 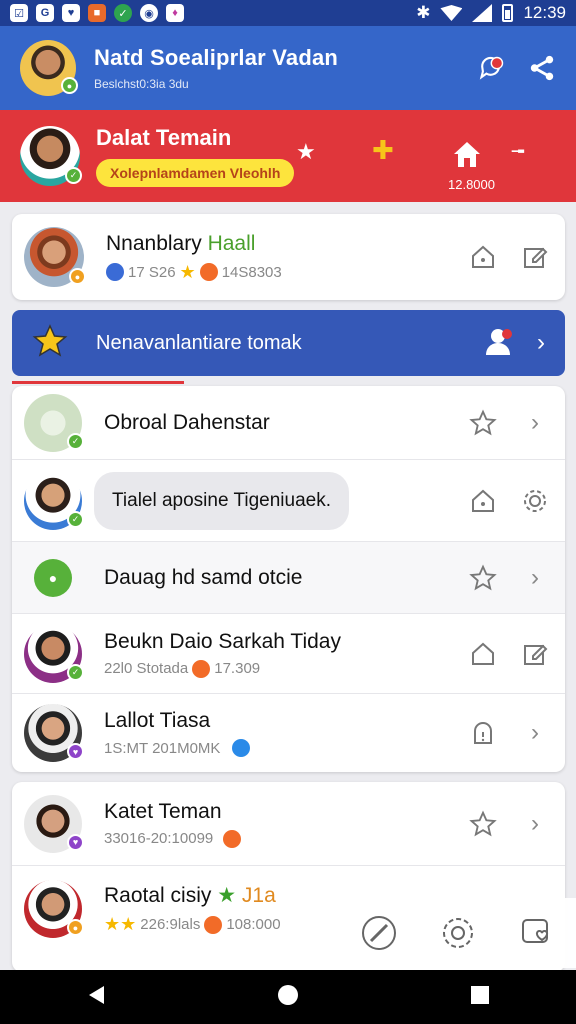 I want to click on banner-title: Dalat Temain, so click(x=164, y=137).